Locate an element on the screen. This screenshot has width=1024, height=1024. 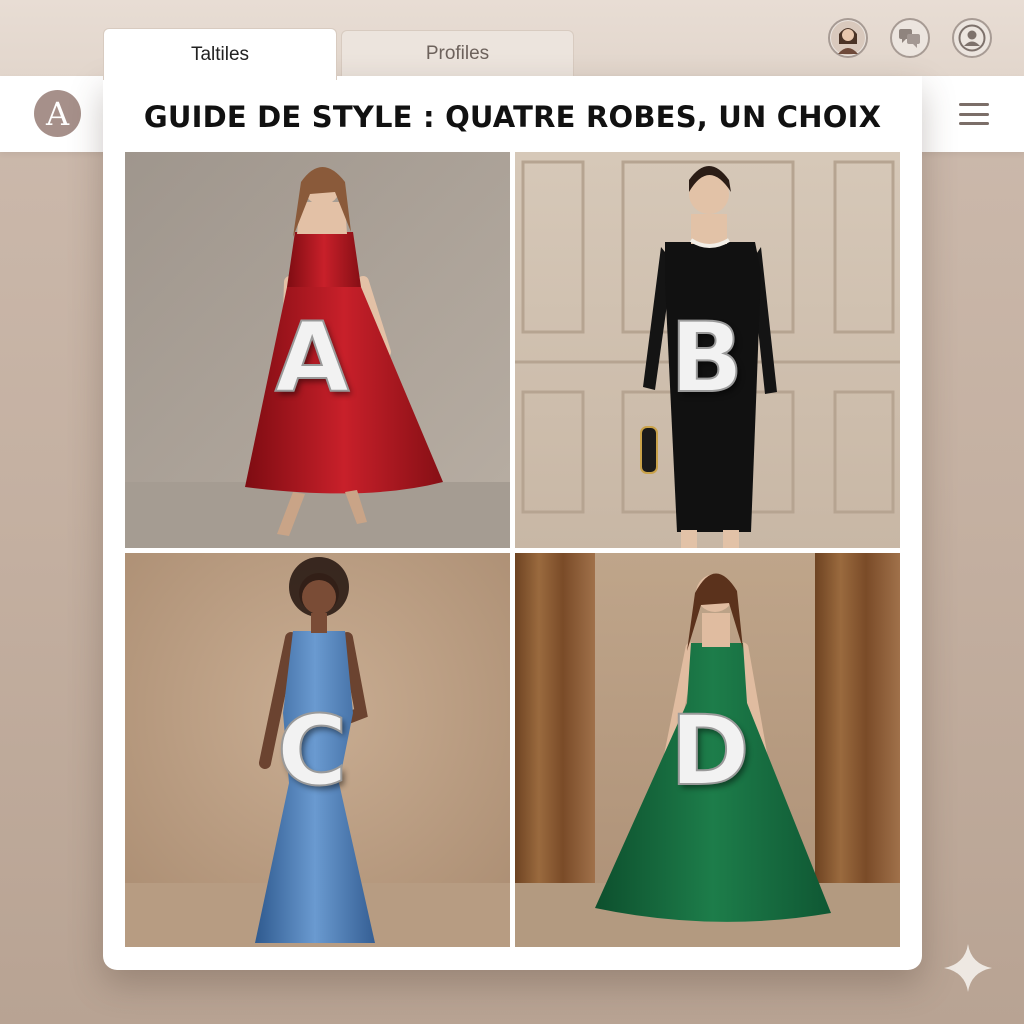
page-title: GUIDE DE STYLE : QUATRE ROBES, UN CHOIX is located at coordinates (512, 117).